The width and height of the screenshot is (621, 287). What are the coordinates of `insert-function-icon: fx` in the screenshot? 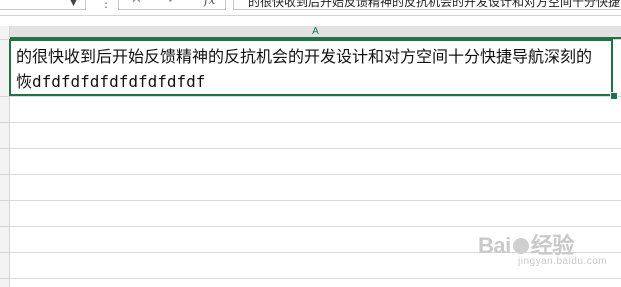 It's located at (209, 4).